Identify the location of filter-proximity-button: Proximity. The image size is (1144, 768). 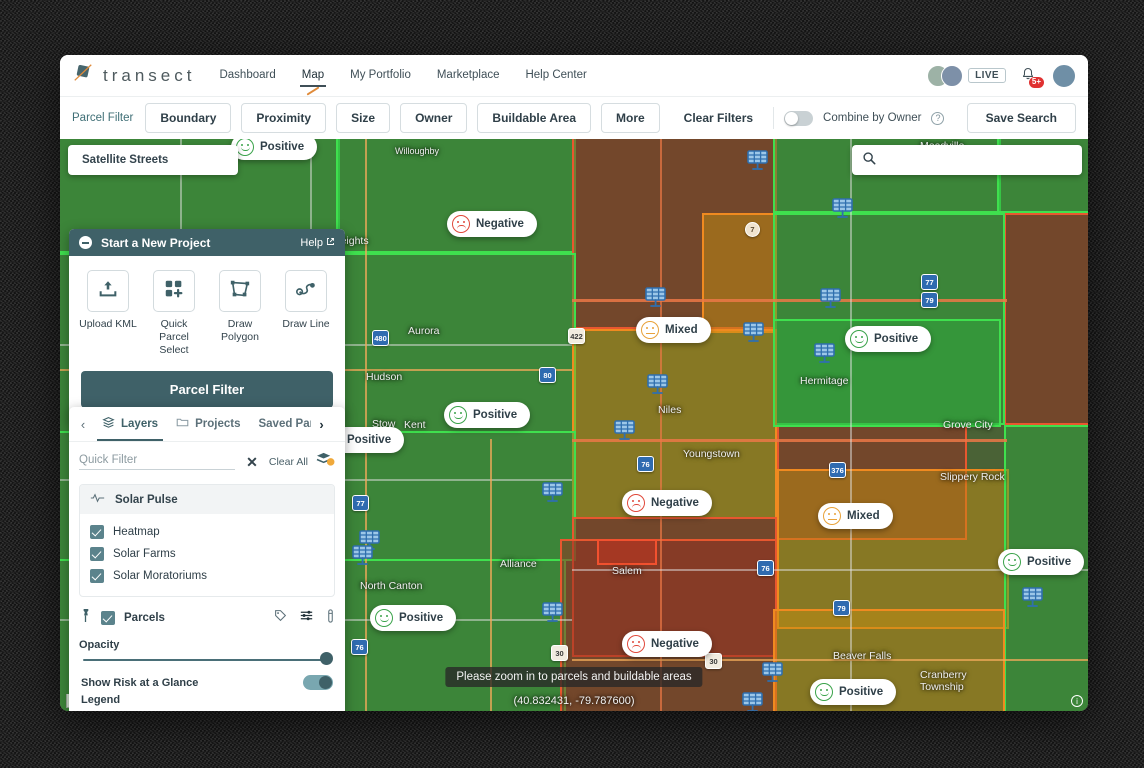
(284, 118).